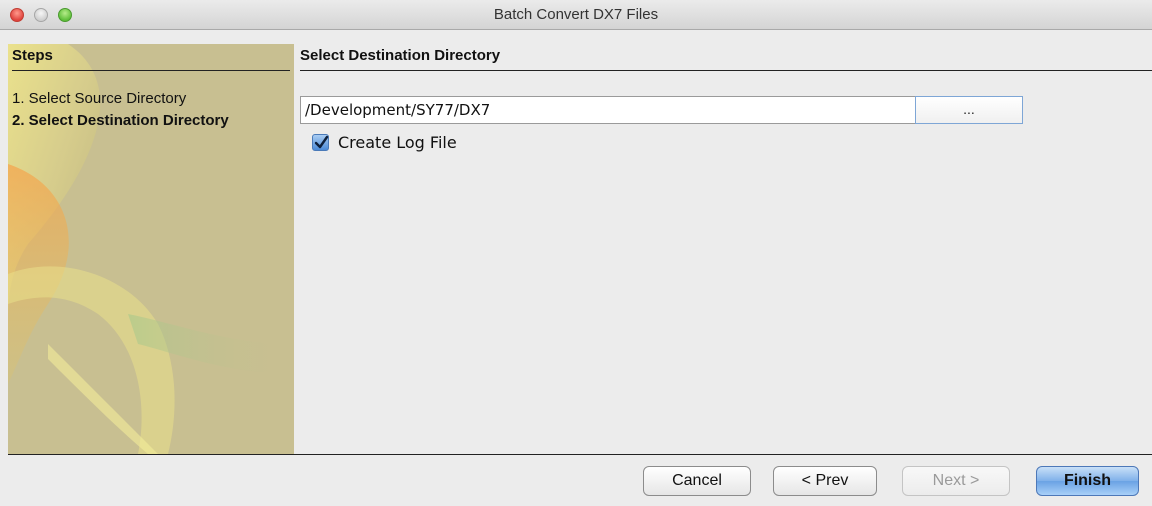 Image resolution: width=1152 pixels, height=506 pixels. What do you see at coordinates (608, 110) in the screenshot?
I see `destination-directory-input: /Development/SY77/DX7` at bounding box center [608, 110].